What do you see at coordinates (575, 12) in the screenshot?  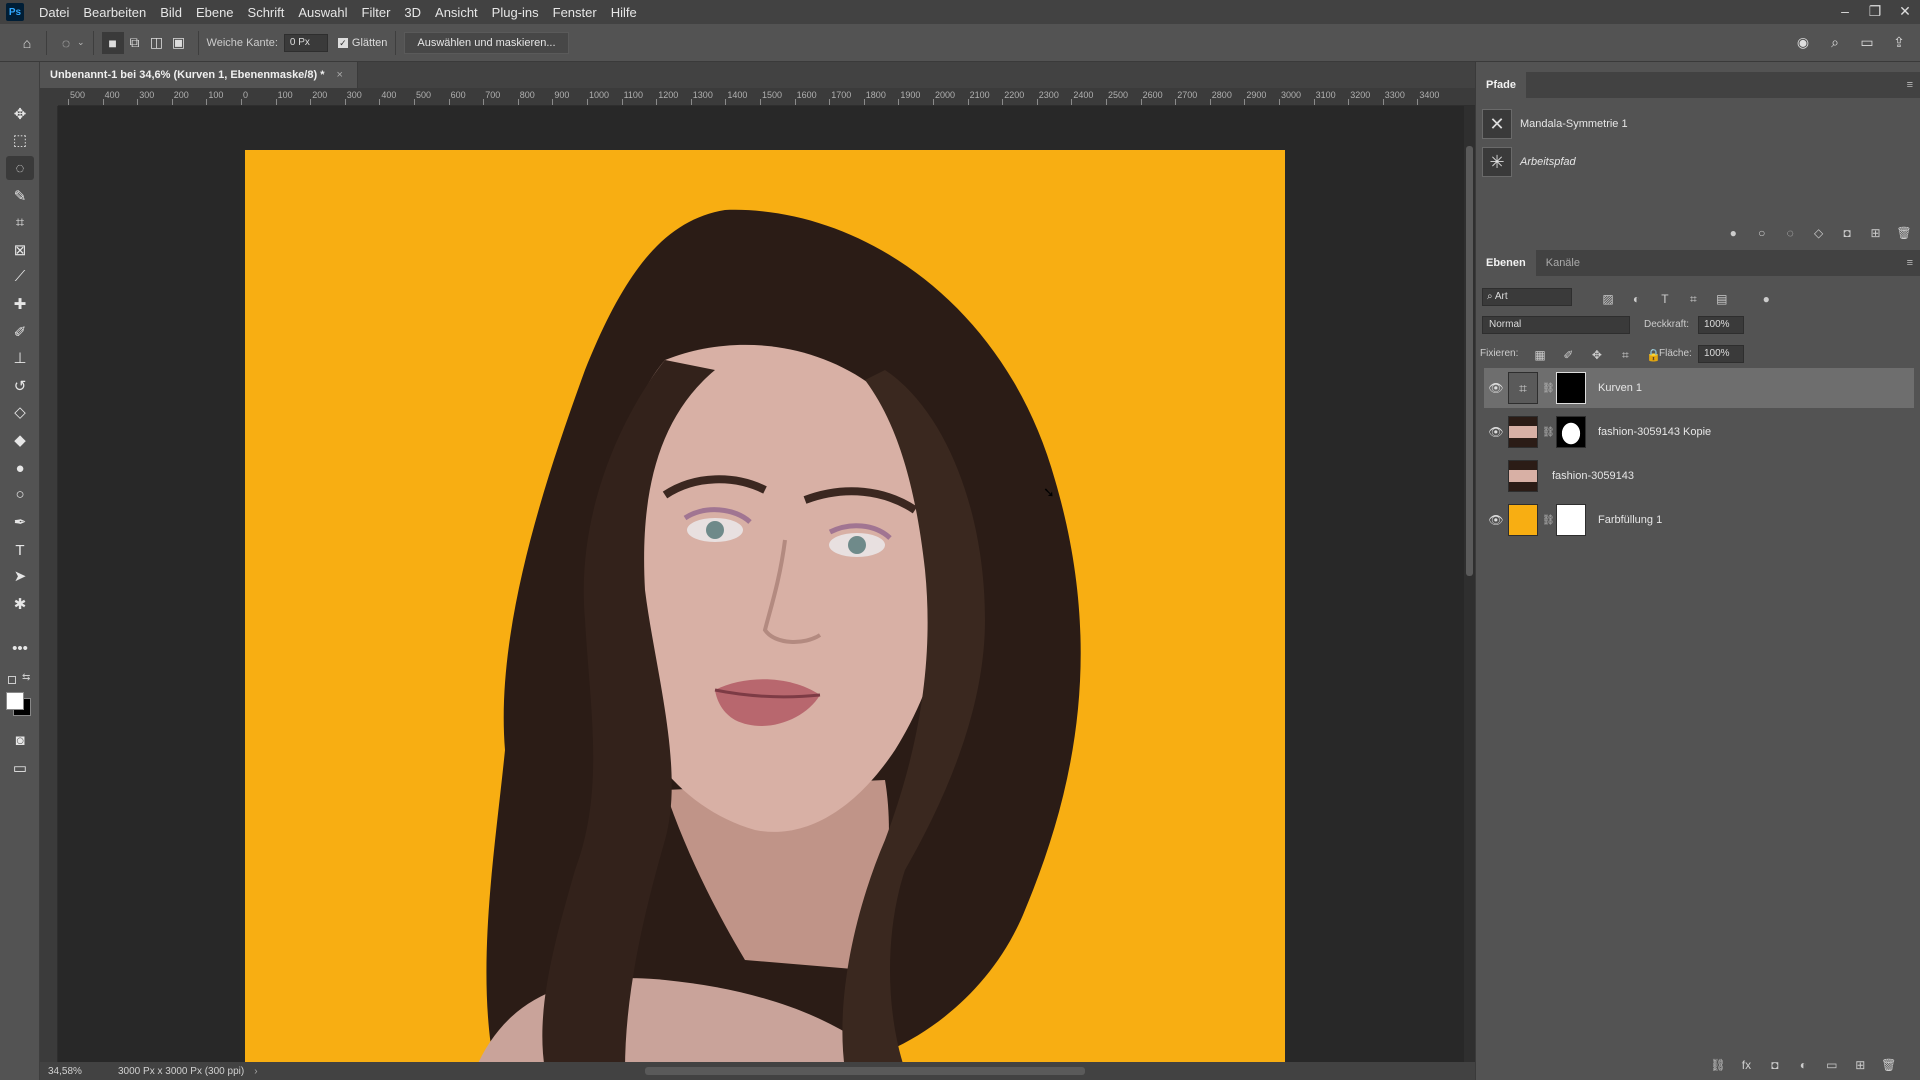 I see `menu-fenster: Fenster` at bounding box center [575, 12].